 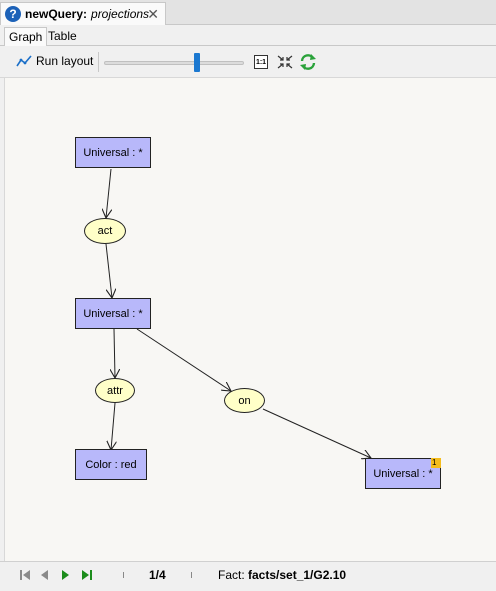 I want to click on editor-tab-newquery: ? newQuery: projections ✕, so click(x=83, y=13).